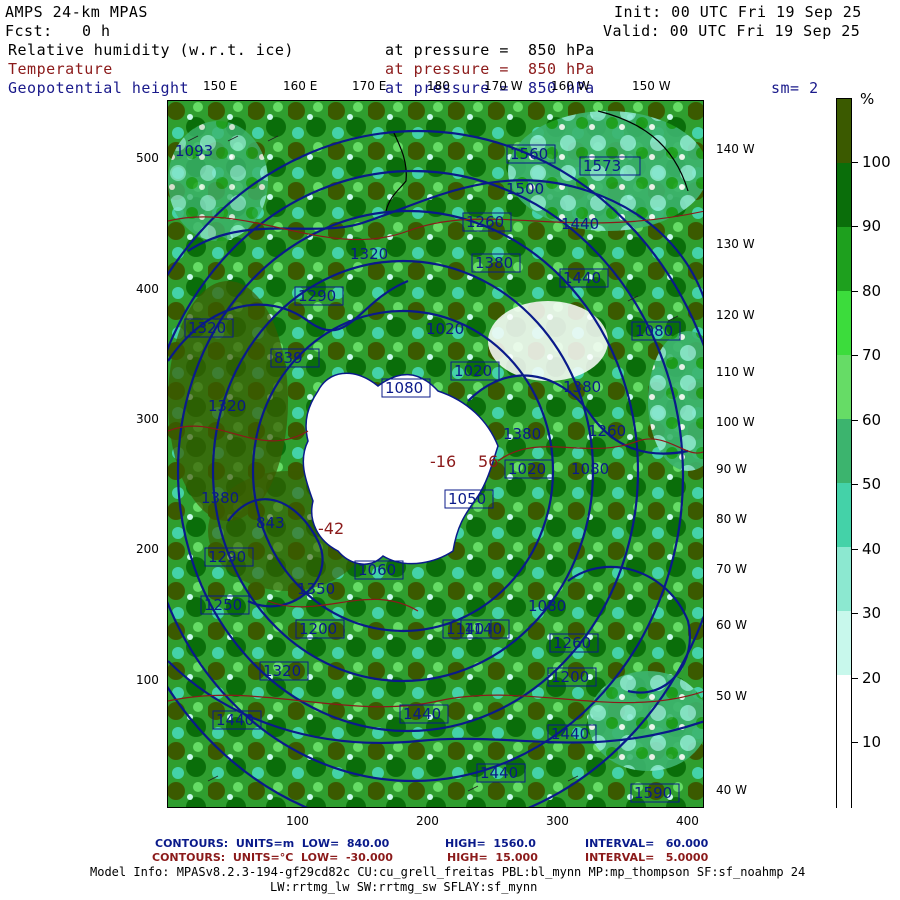  Describe the element at coordinates (731, 790) in the screenshot. I see `lon-label-right: 40 W` at that location.